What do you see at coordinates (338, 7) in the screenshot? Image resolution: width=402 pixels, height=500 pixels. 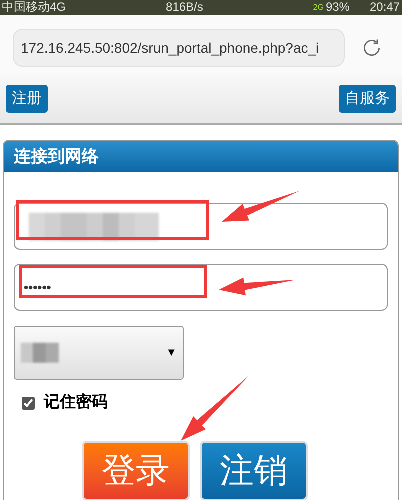 I see `battery-text: 93%` at bounding box center [338, 7].